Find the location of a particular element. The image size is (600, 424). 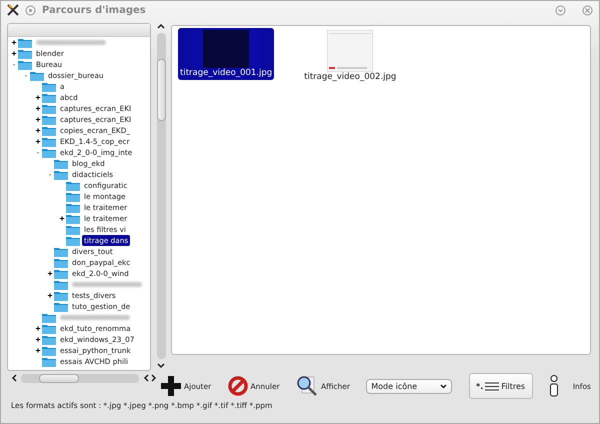

scroll-down-icon is located at coordinates (161, 366).